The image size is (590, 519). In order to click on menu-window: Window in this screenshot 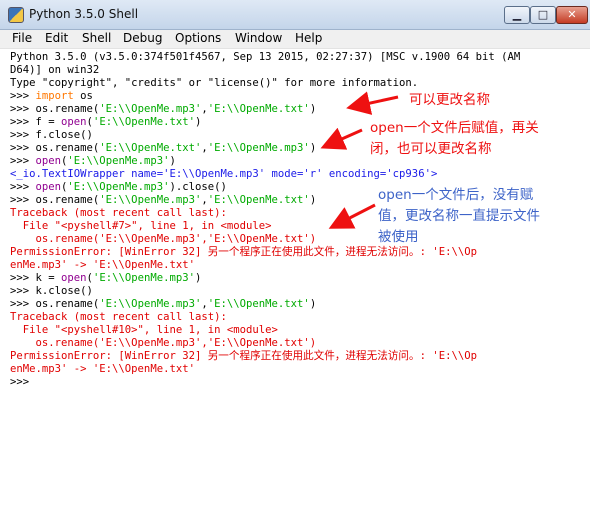, I will do `click(258, 38)`.